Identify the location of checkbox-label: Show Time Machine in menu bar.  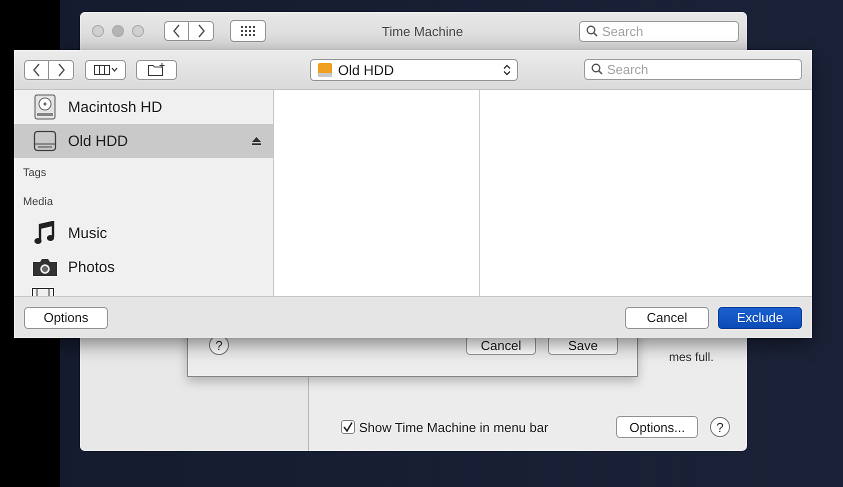
(454, 427).